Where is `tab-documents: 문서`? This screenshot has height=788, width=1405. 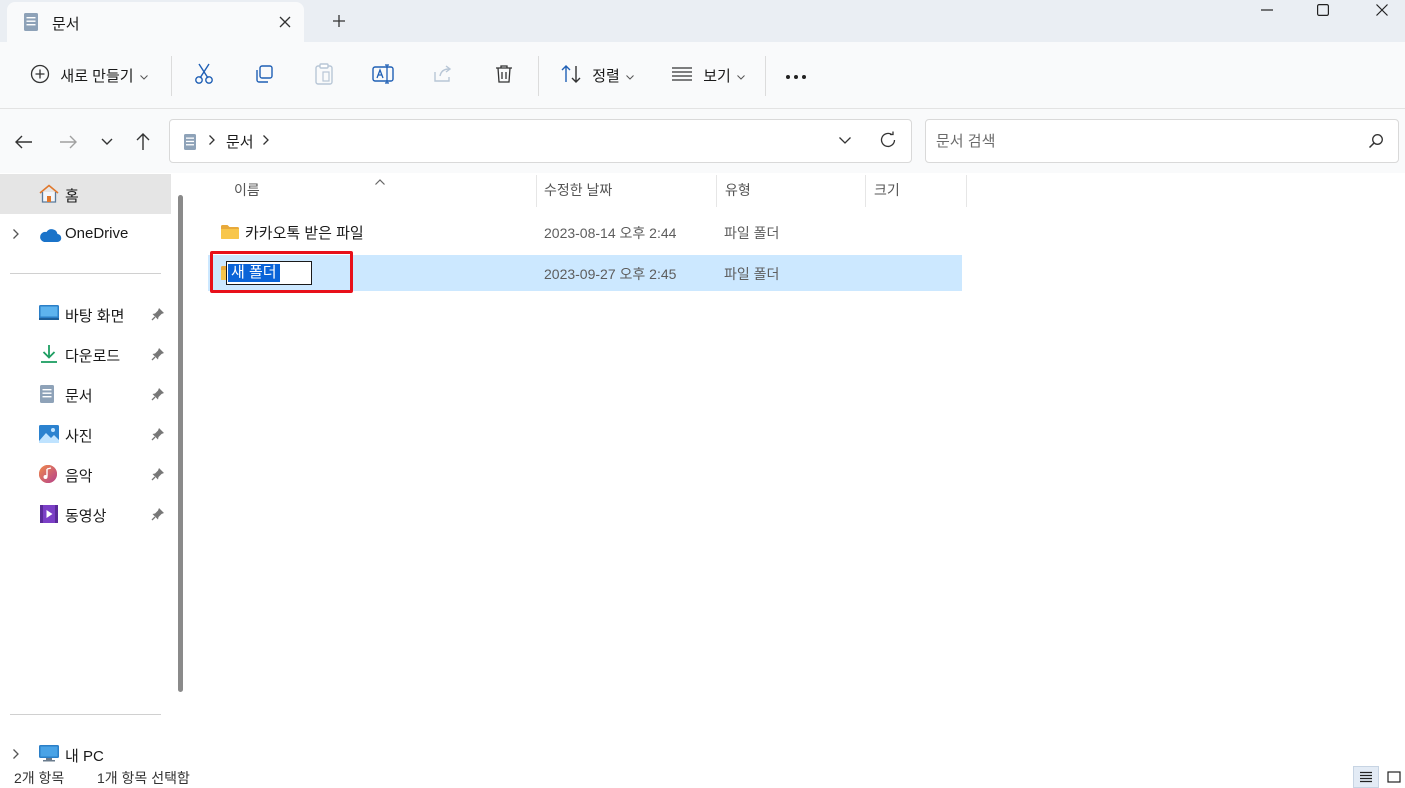 tab-documents: 문서 is located at coordinates (155, 22).